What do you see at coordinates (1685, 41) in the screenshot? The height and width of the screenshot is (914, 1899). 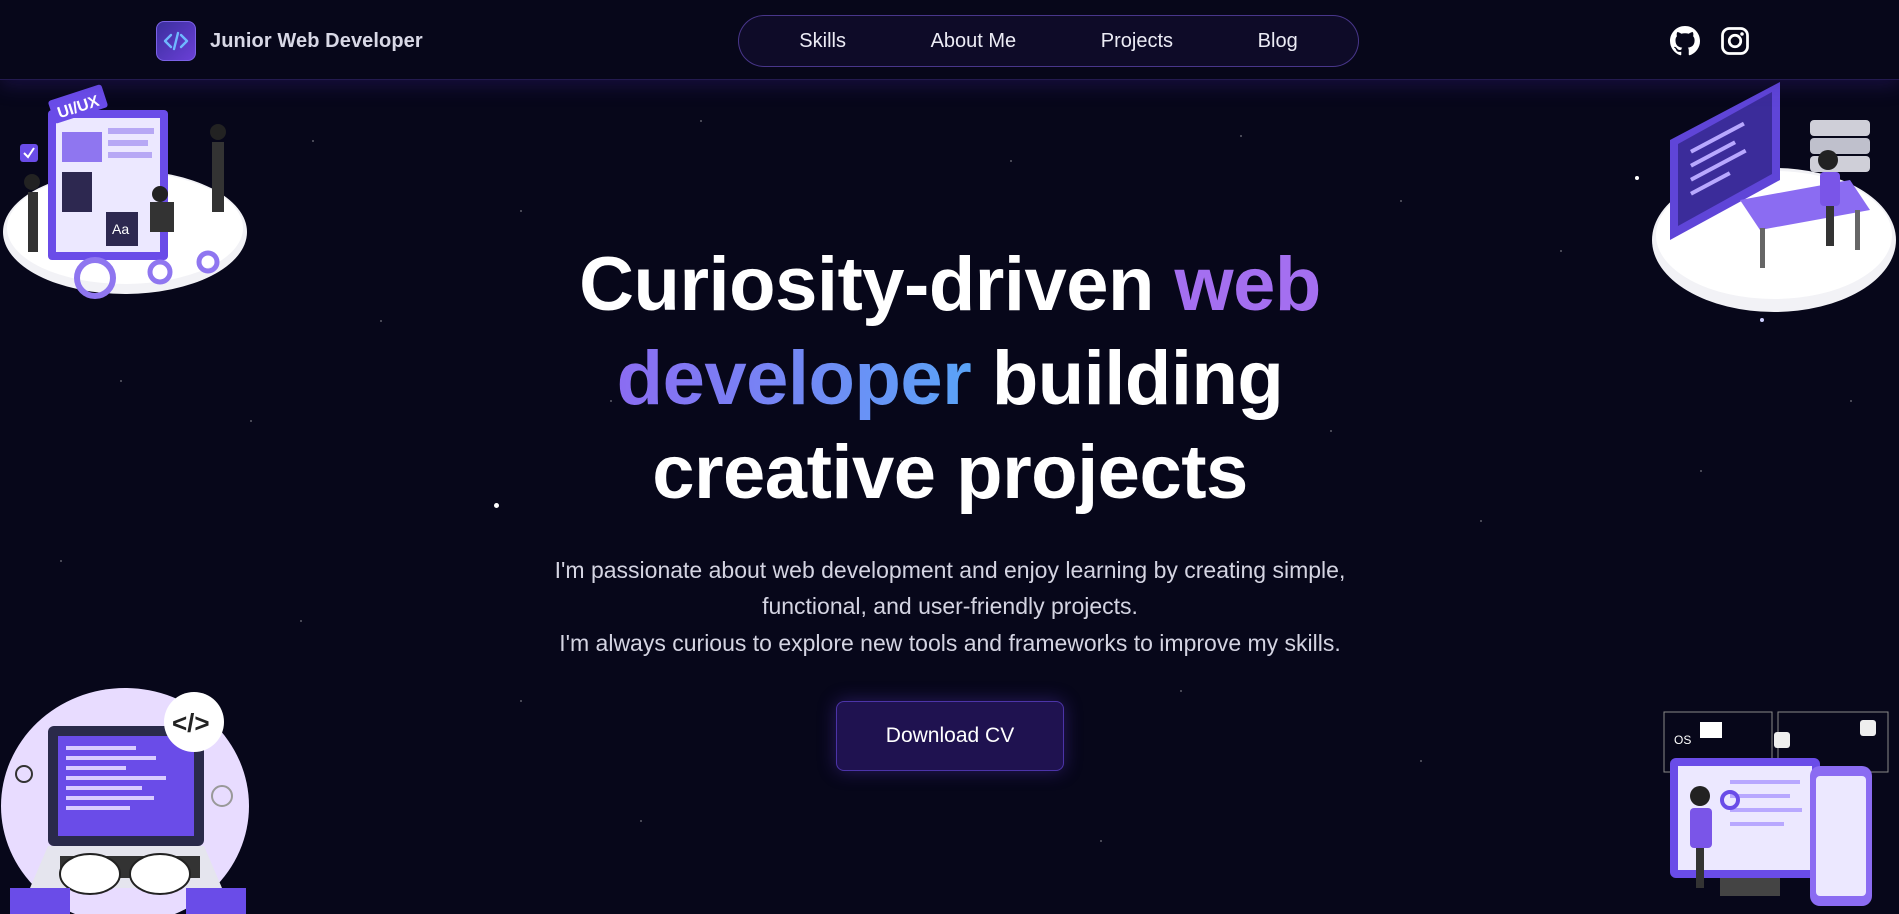 I see `github-icon` at bounding box center [1685, 41].